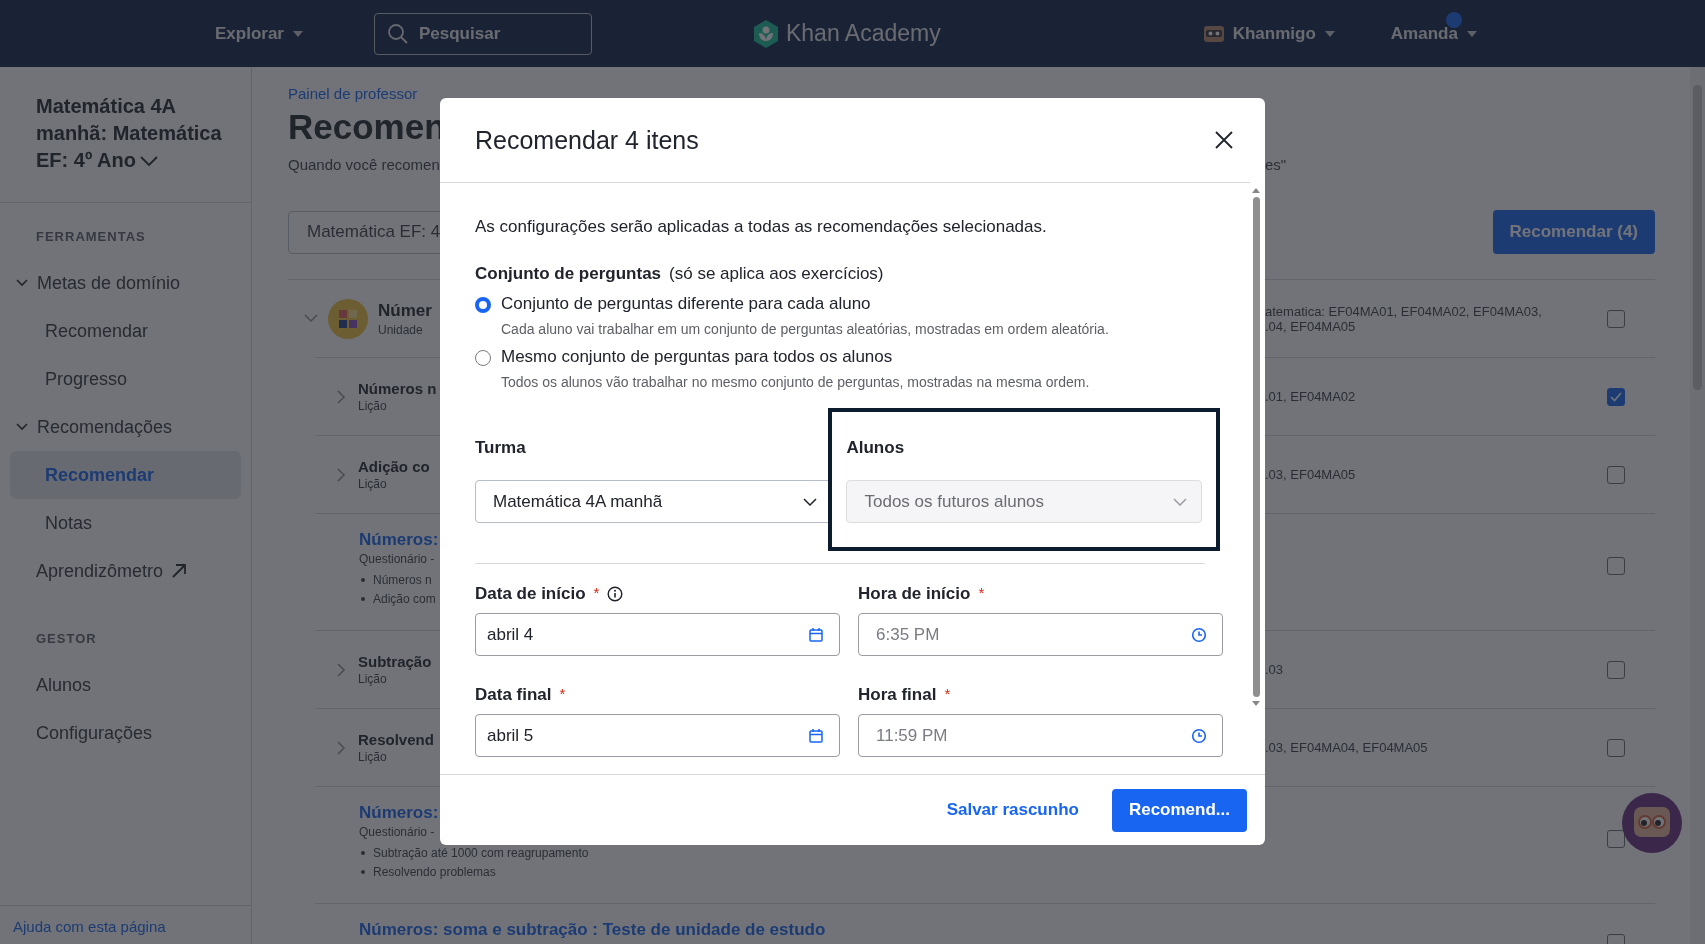  I want to click on item-title: Números n, so click(397, 388).